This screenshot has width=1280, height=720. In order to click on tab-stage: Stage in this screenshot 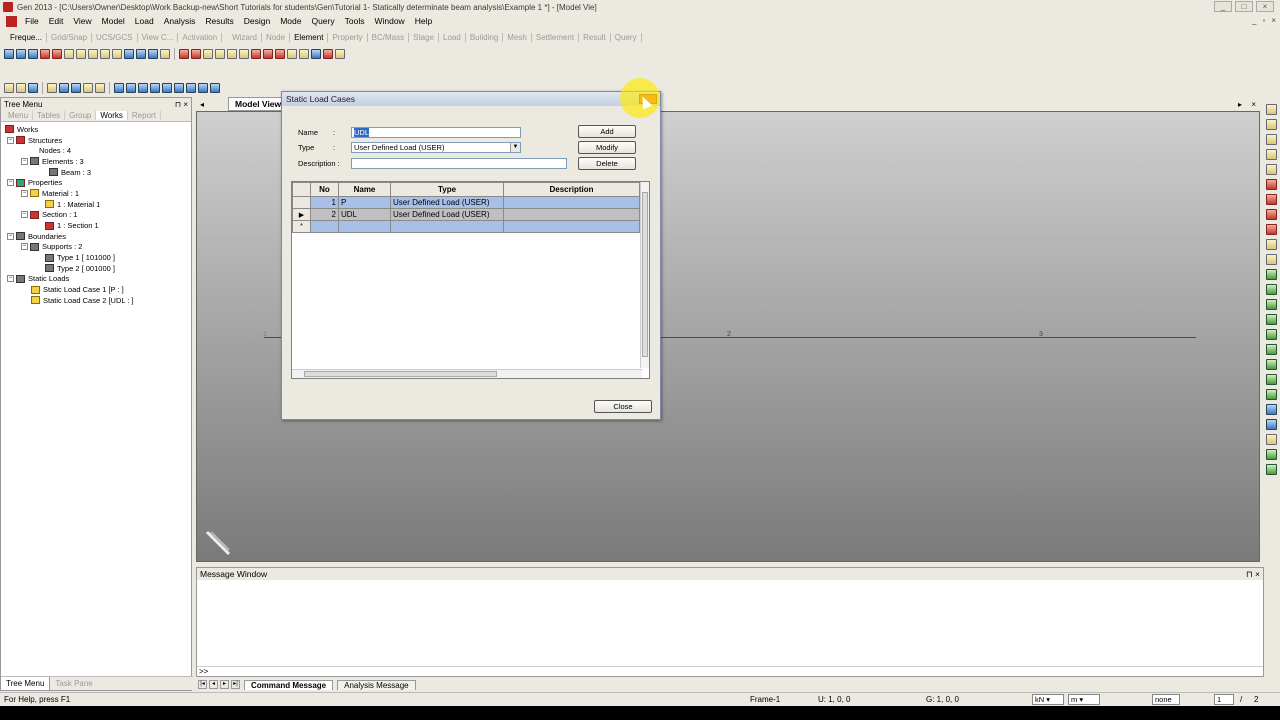, I will do `click(424, 37)`.